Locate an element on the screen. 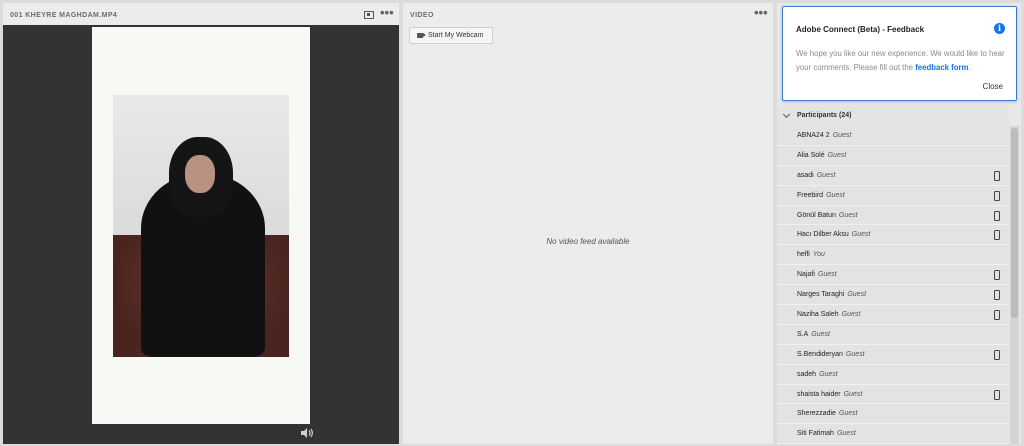 Image resolution: width=1024 pixels, height=446 pixels. participant-name: Gönül Batun Guest is located at coordinates (827, 215).